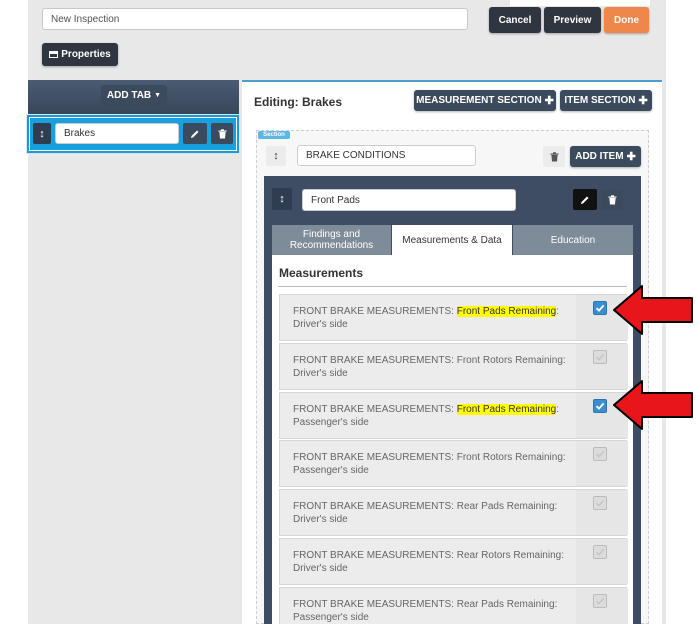  Describe the element at coordinates (276, 156) in the screenshot. I see `section-drag-handle-icon: ↕` at that location.